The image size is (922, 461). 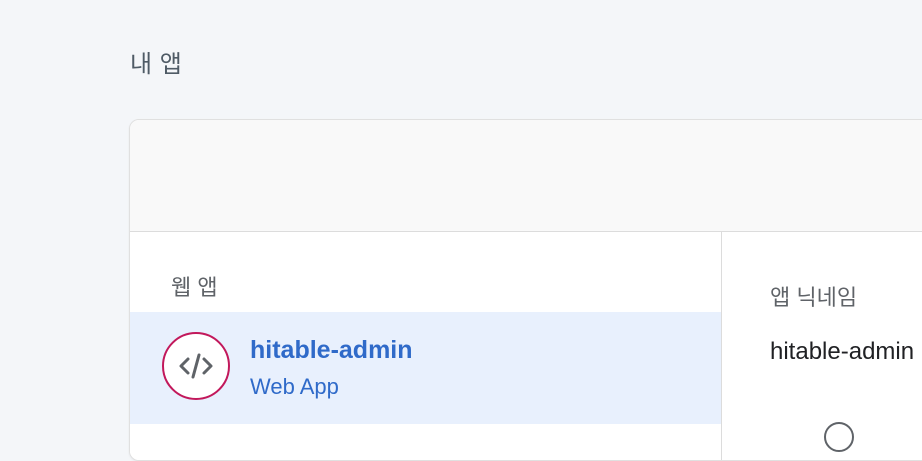 What do you see at coordinates (814, 297) in the screenshot?
I see `nickname-label: 앱 닉네임` at bounding box center [814, 297].